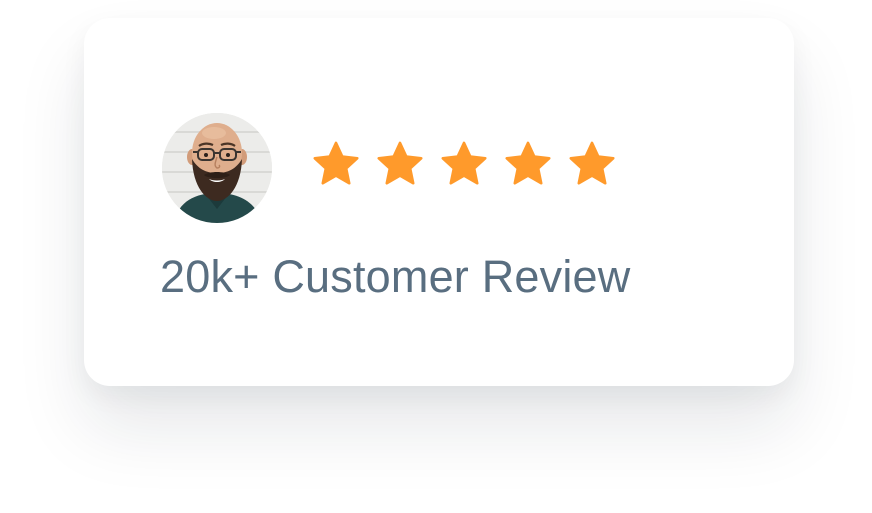 Image resolution: width=872 pixels, height=513 pixels. I want to click on star-rating, so click(464, 165).